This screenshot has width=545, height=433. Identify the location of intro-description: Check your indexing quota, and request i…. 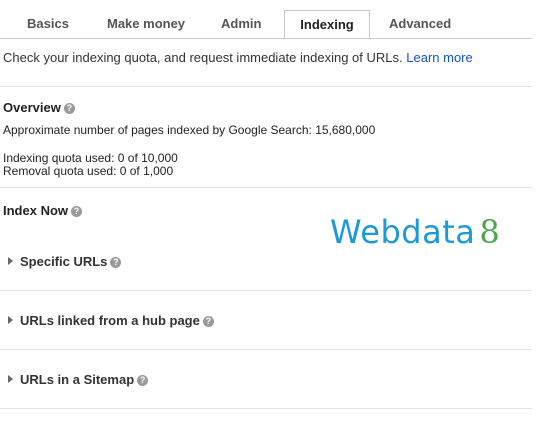
(203, 57).